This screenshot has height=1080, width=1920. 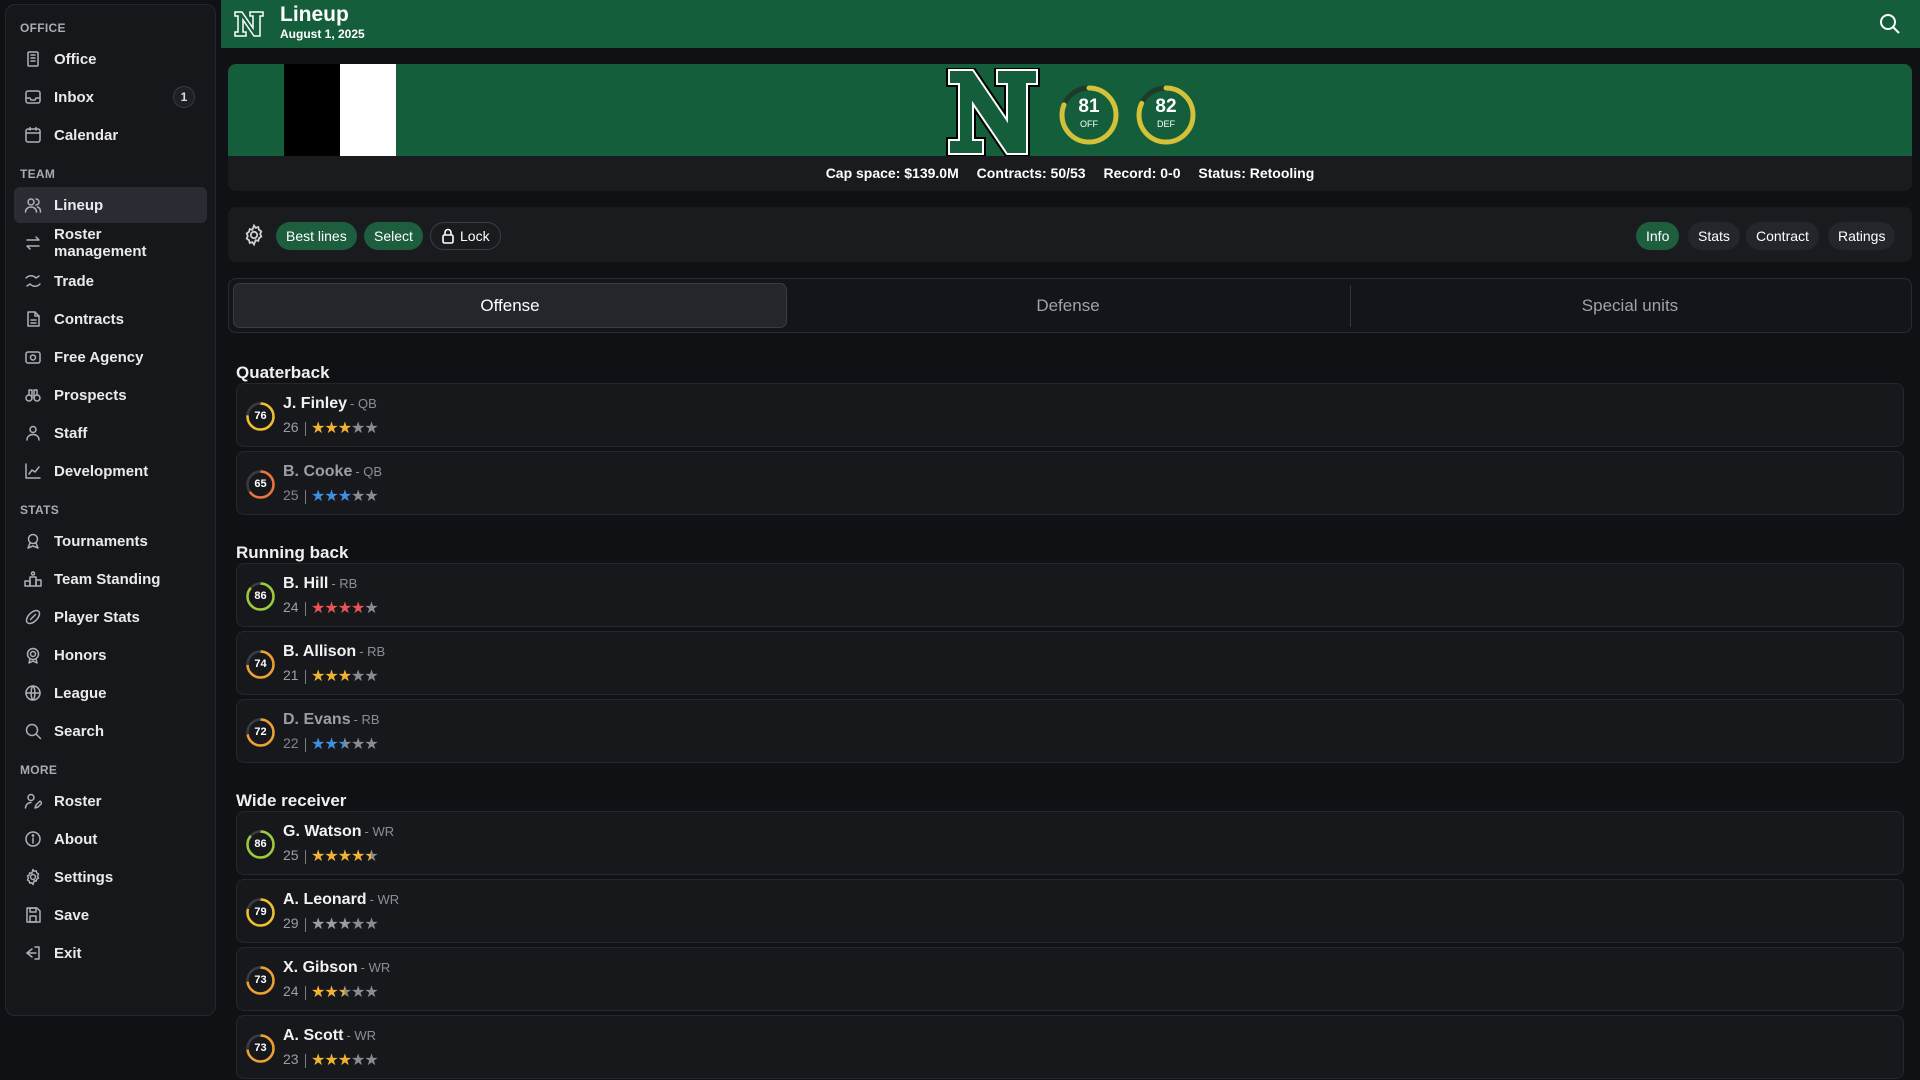 What do you see at coordinates (110, 97) in the screenshot?
I see `sidebar-item-inbox: Inbox 1` at bounding box center [110, 97].